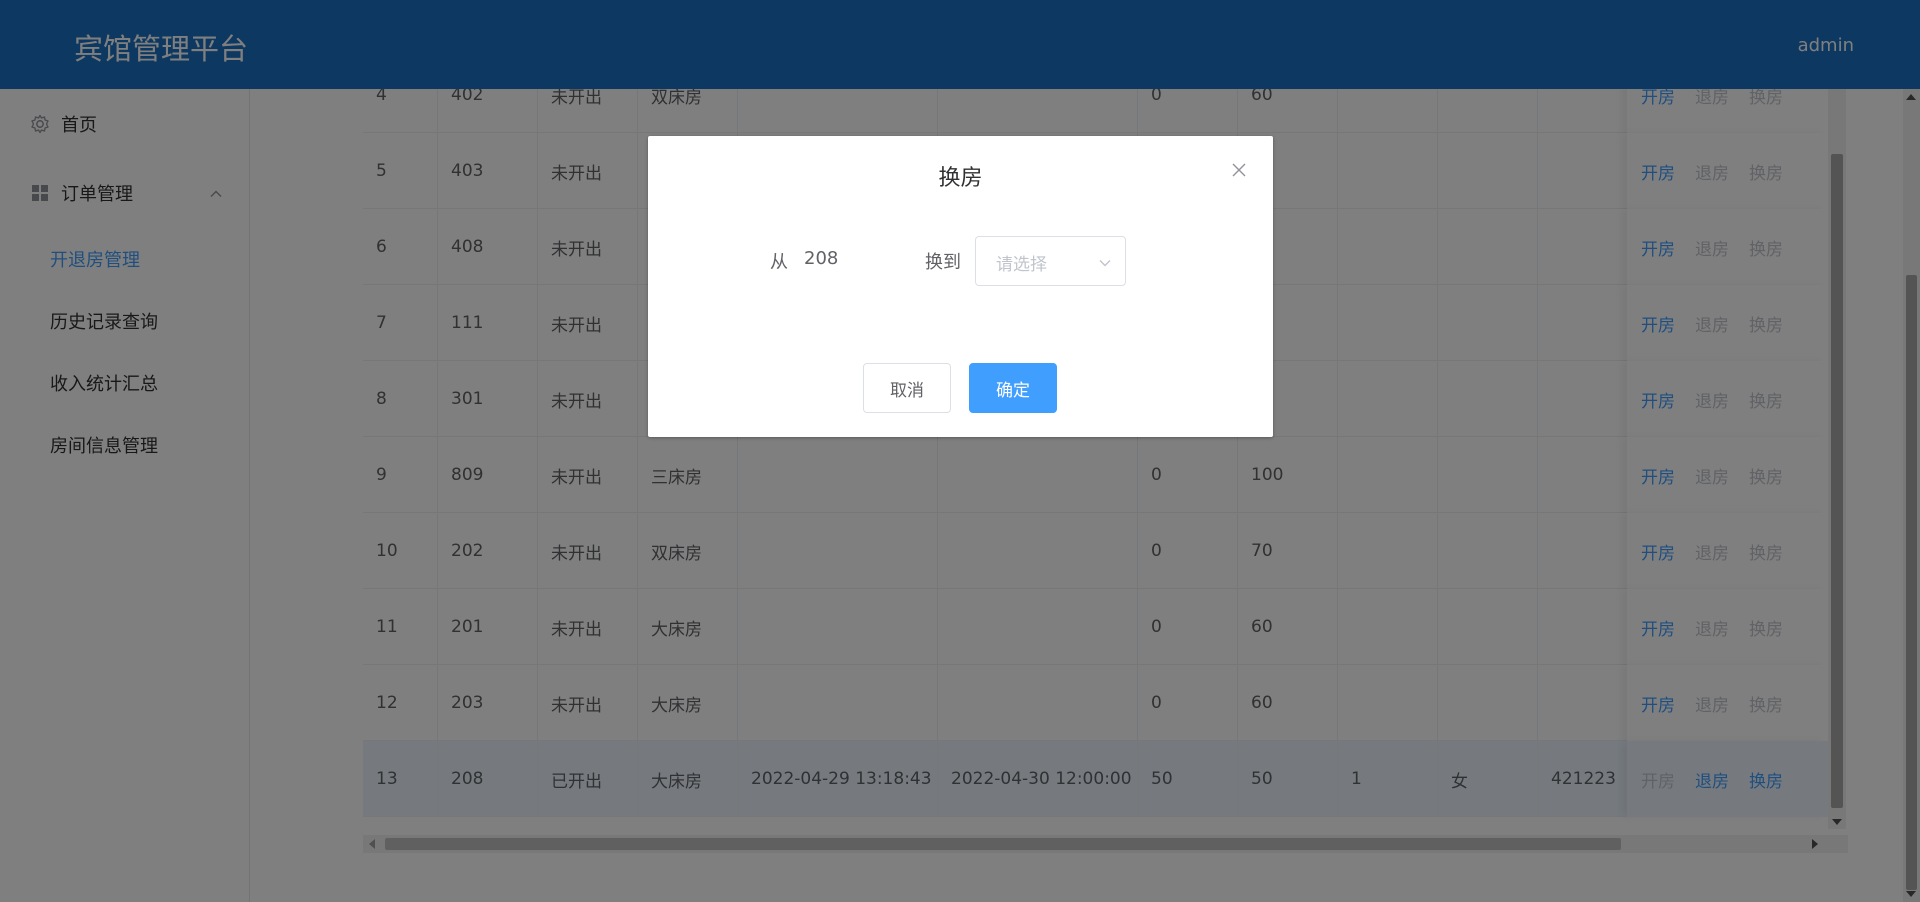 The image size is (1920, 902). I want to click on cancel-button: 取消, so click(907, 388).